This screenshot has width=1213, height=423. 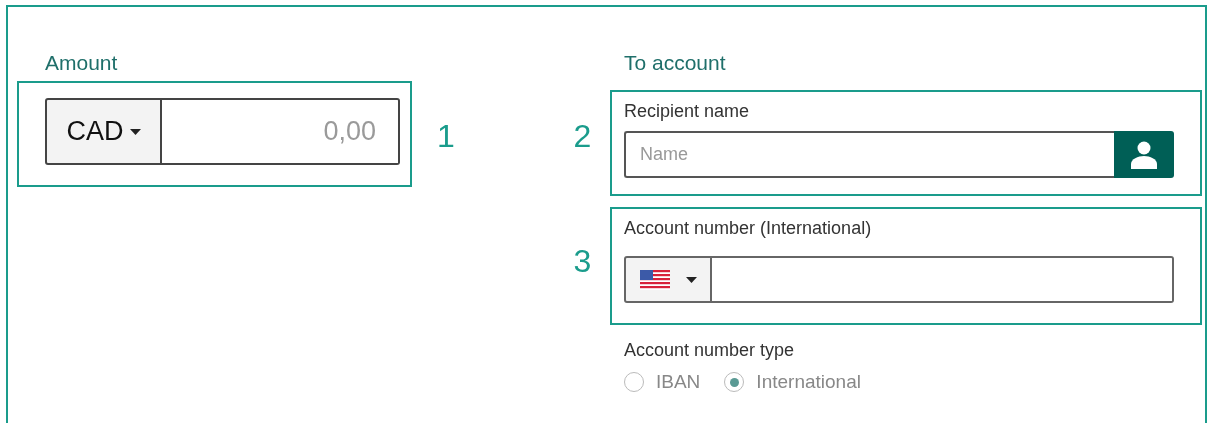 What do you see at coordinates (654, 279) in the screenshot?
I see `flag-icon` at bounding box center [654, 279].